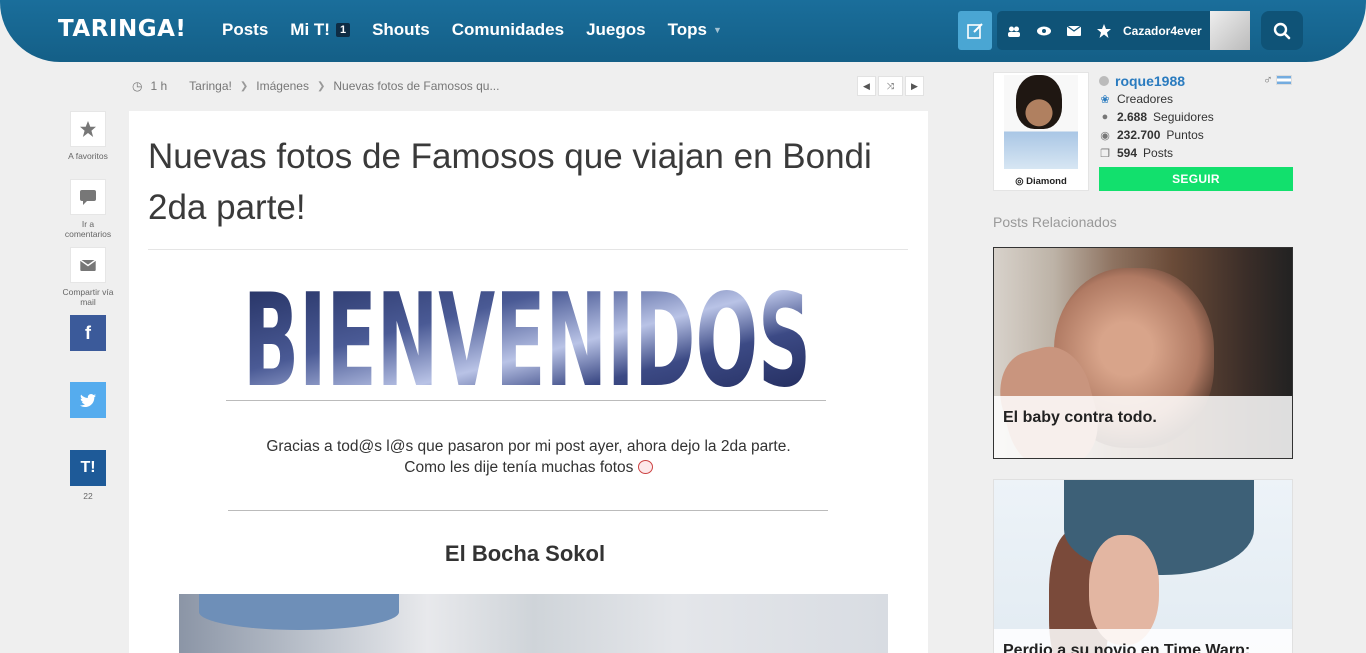  What do you see at coordinates (320, 30) in the screenshot?
I see `menu-mi-t: Mi T! 1` at bounding box center [320, 30].